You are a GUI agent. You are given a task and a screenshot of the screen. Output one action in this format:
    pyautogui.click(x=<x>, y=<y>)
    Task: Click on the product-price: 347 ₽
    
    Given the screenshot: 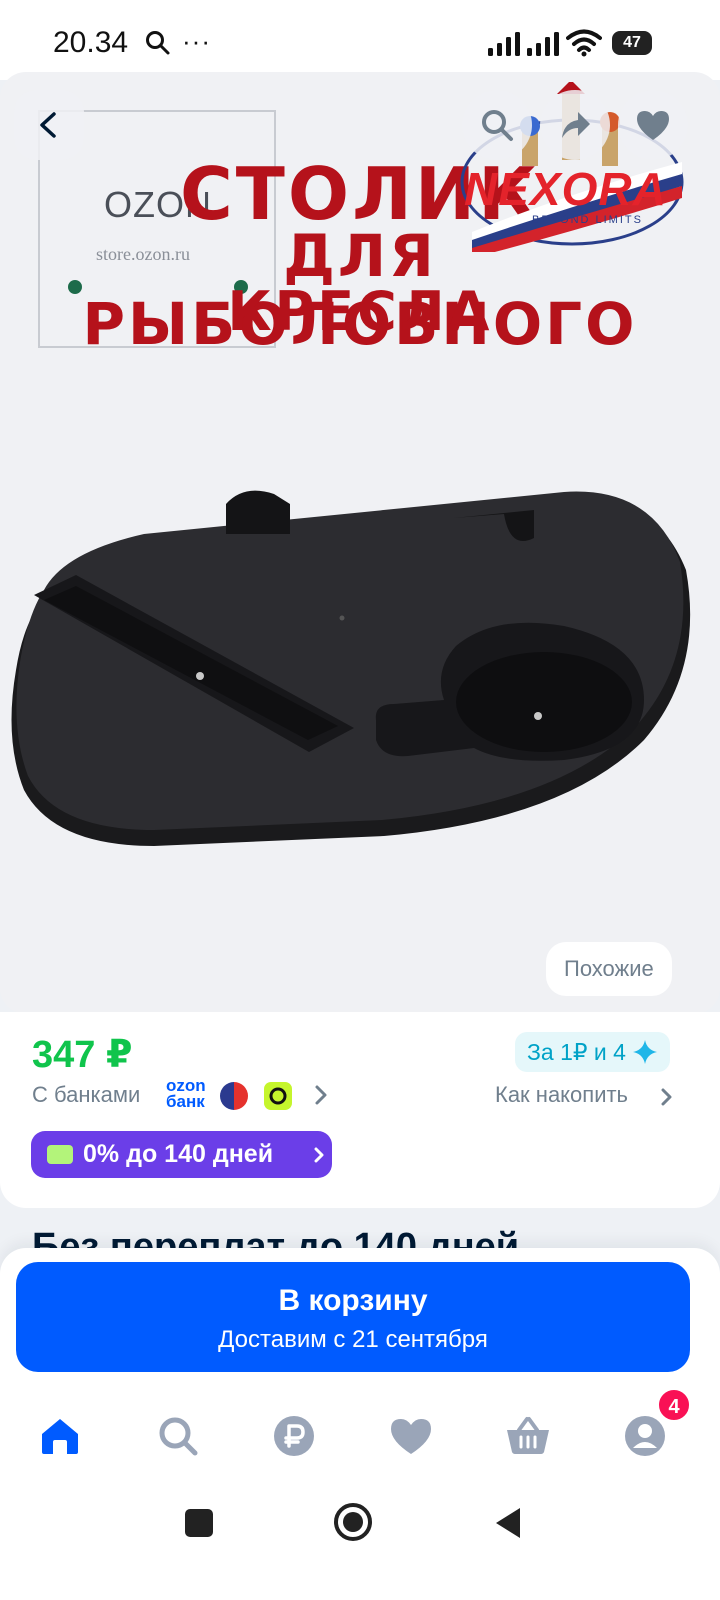 What is the action you would take?
    pyautogui.click(x=82, y=1055)
    